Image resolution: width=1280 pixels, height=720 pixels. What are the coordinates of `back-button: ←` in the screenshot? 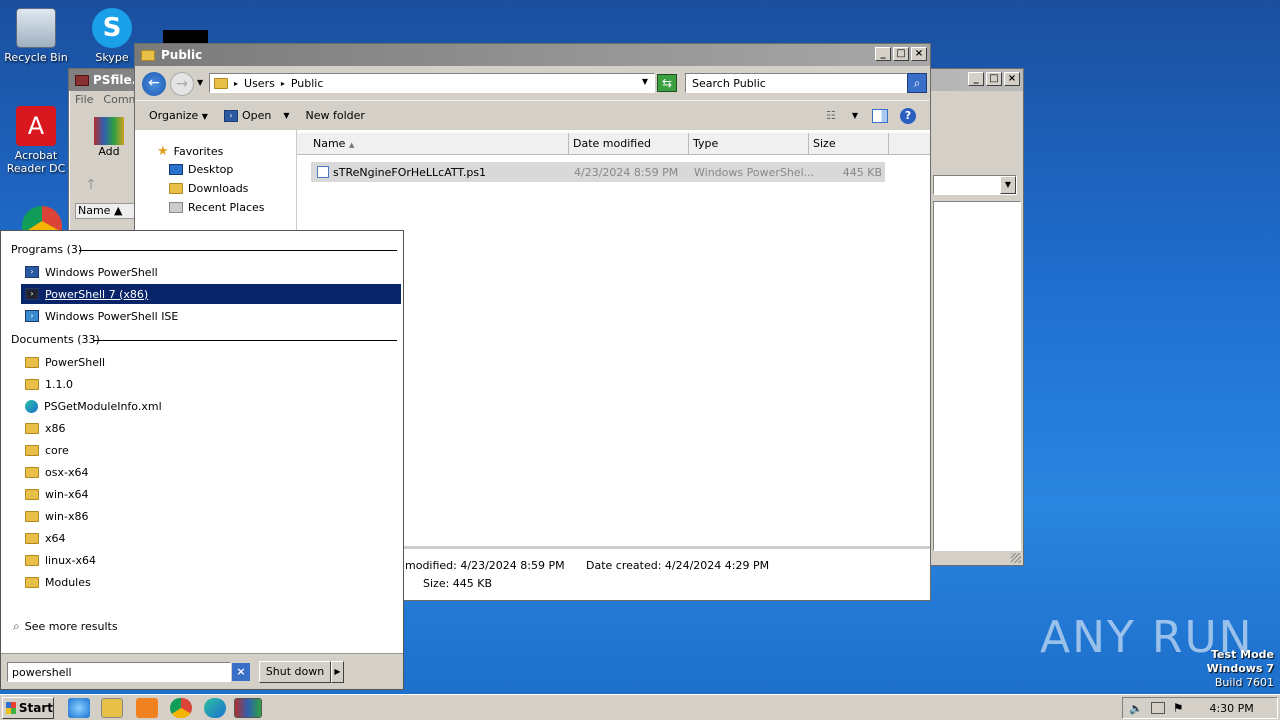 It's located at (154, 84).